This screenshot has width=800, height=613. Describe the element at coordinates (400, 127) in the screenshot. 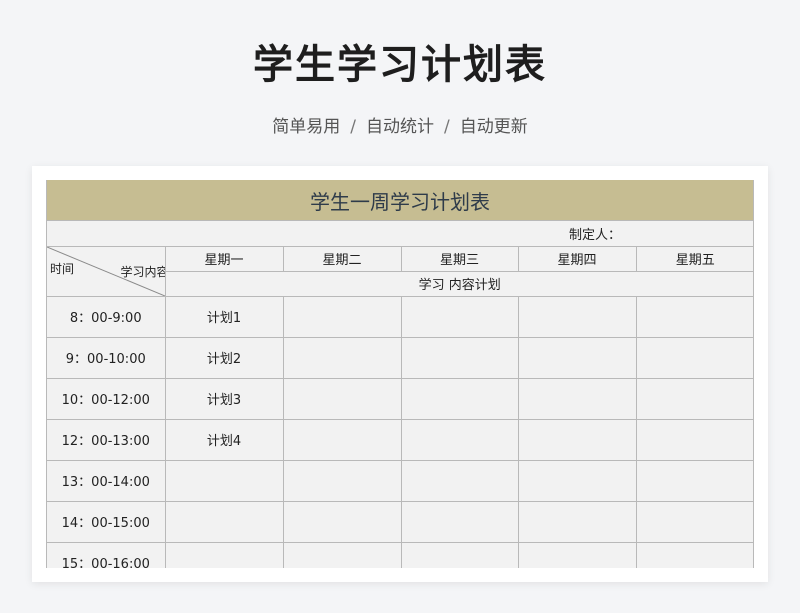

I see `subtitle-item-stats: 自动统计` at that location.